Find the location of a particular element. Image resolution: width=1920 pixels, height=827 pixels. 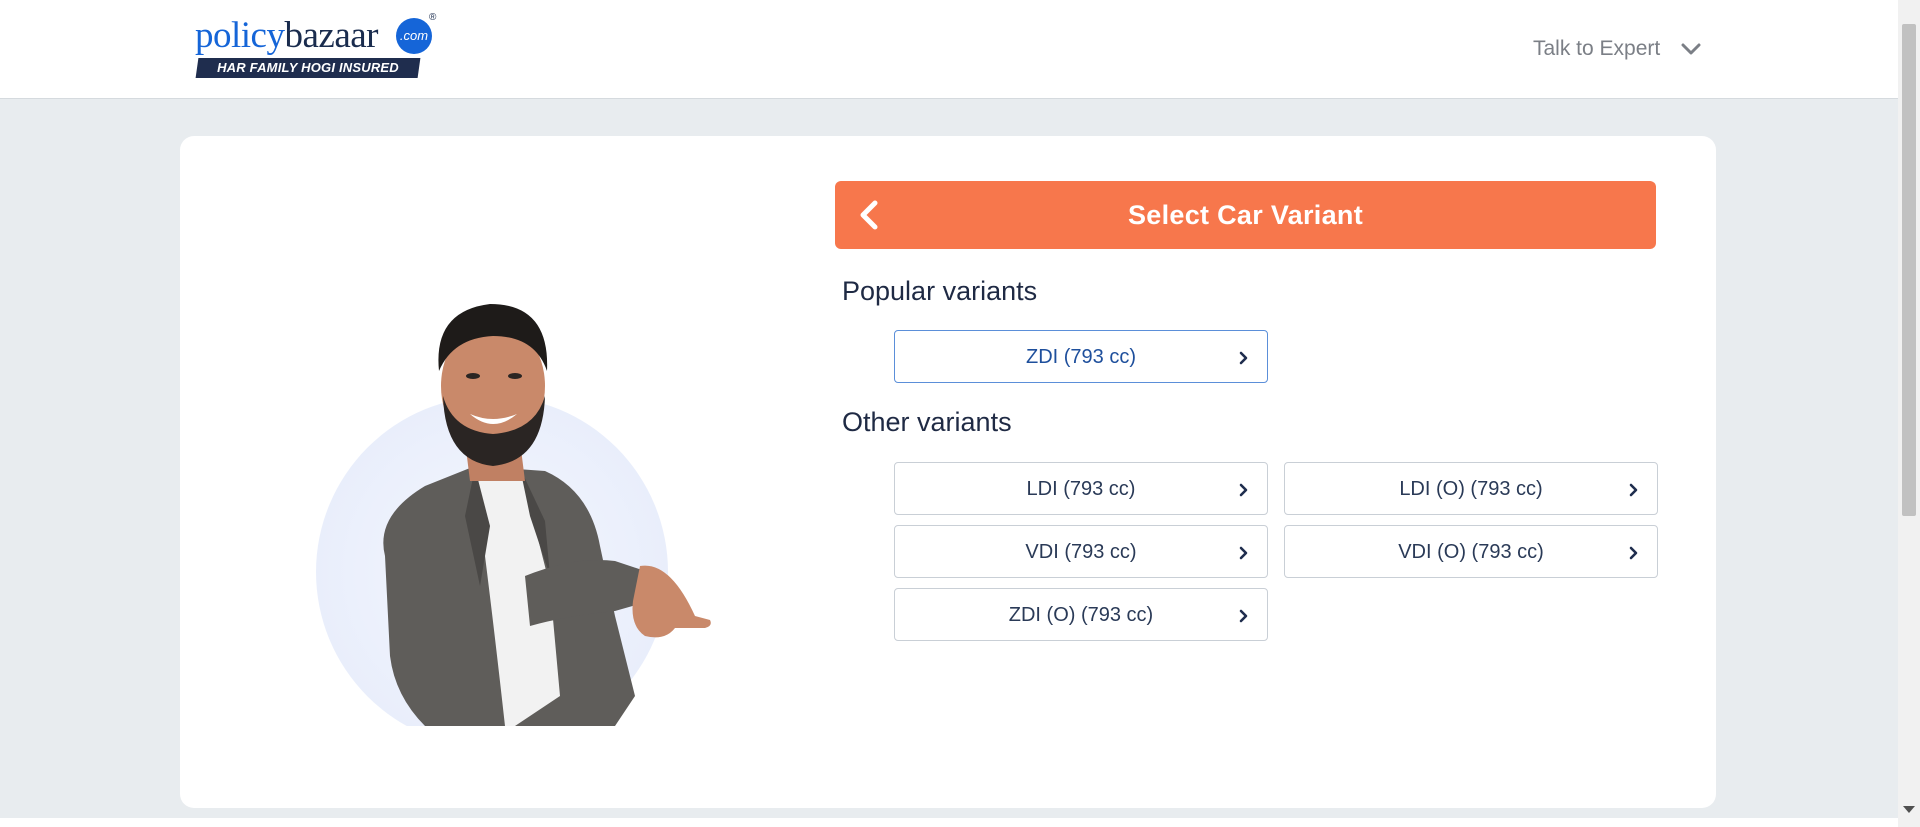

logo-tagline-banner: HAR FAMILY HOGI INSURED is located at coordinates (308, 68).